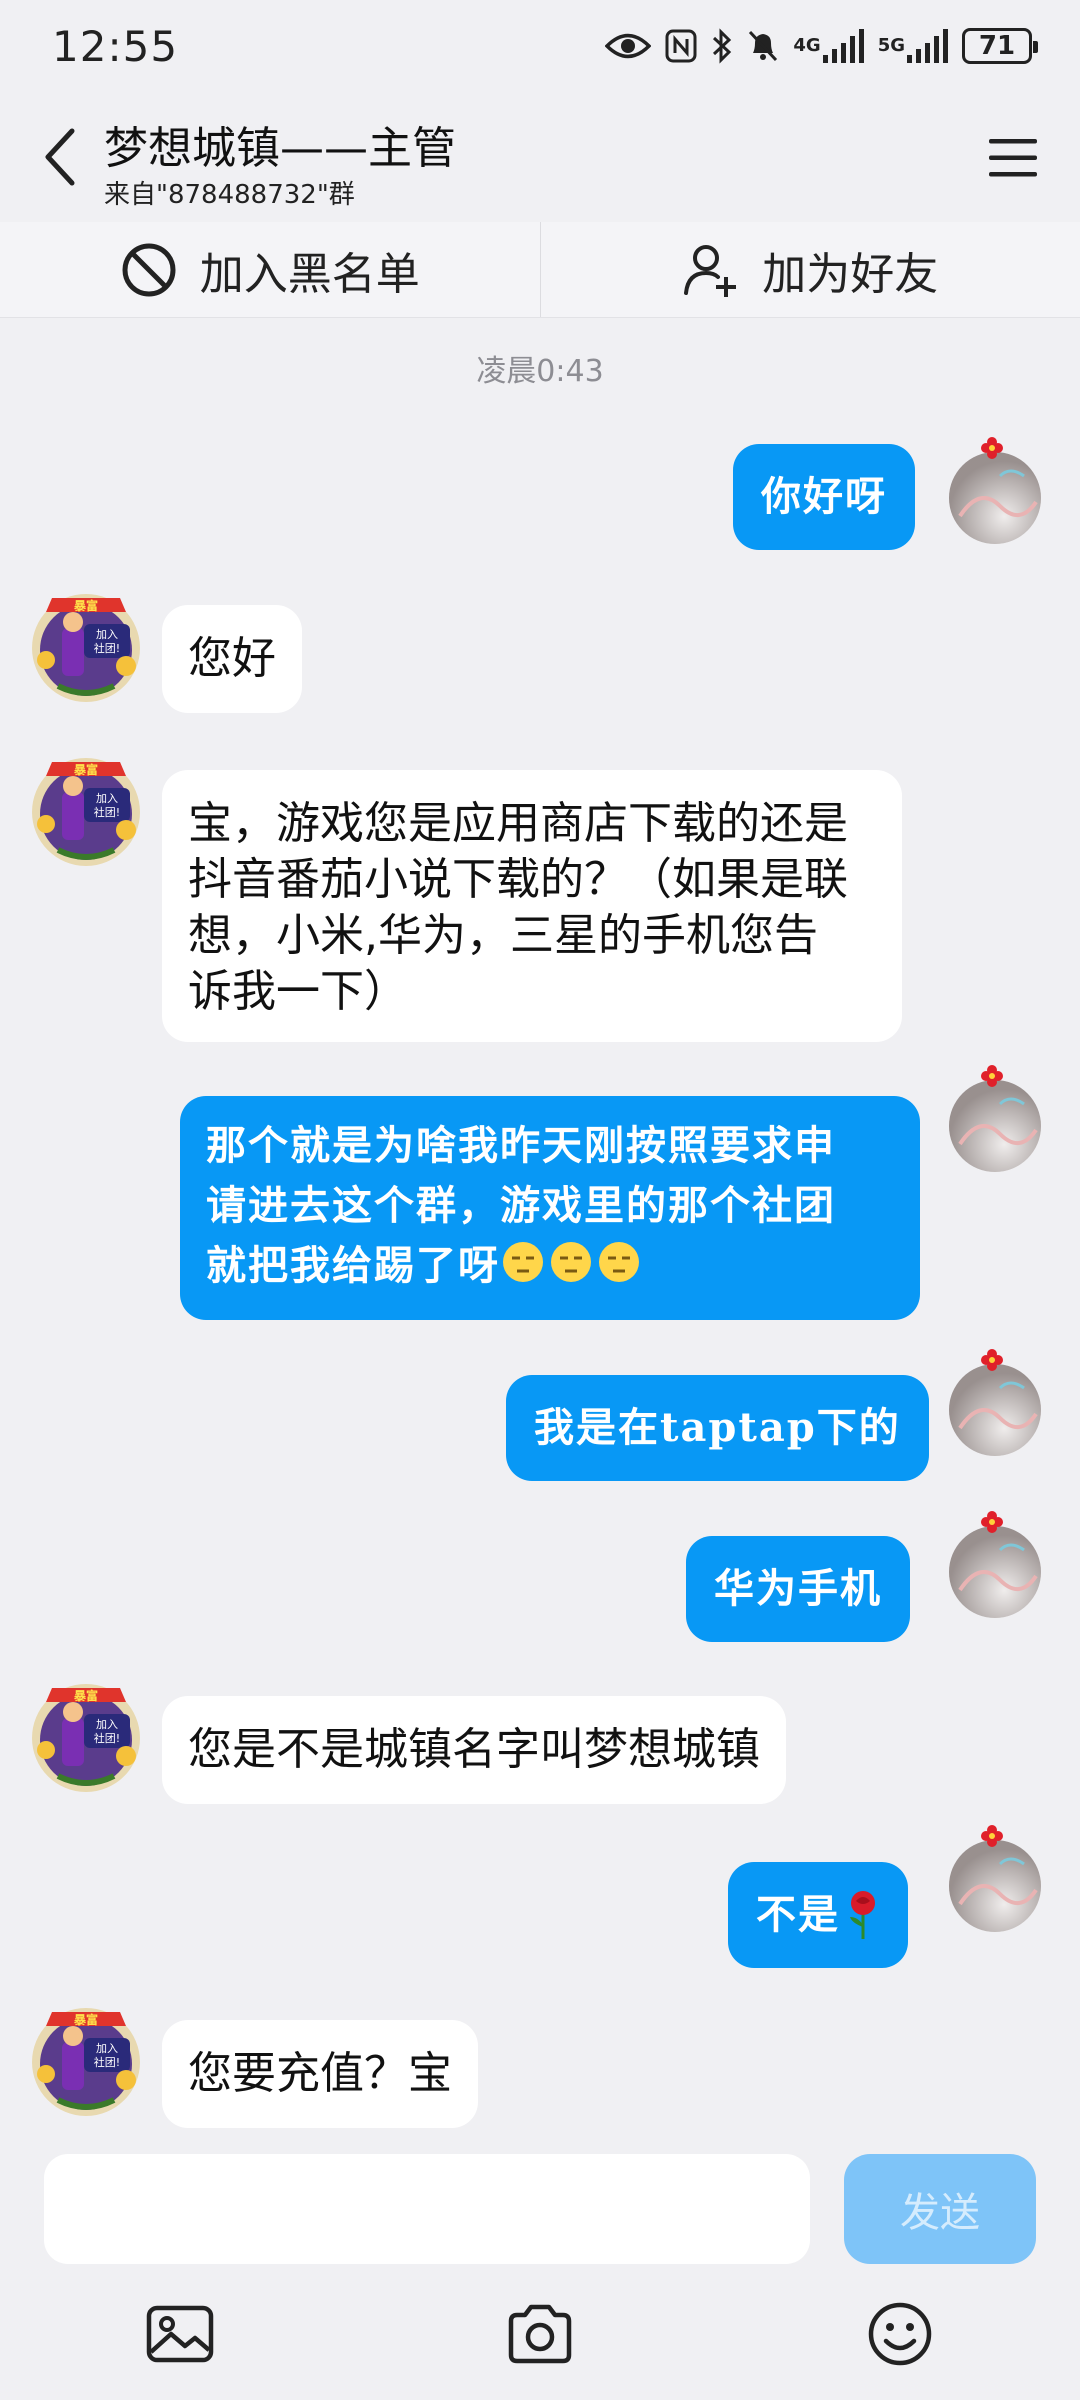  I want to click on bottom-toolbar, so click(540, 2334).